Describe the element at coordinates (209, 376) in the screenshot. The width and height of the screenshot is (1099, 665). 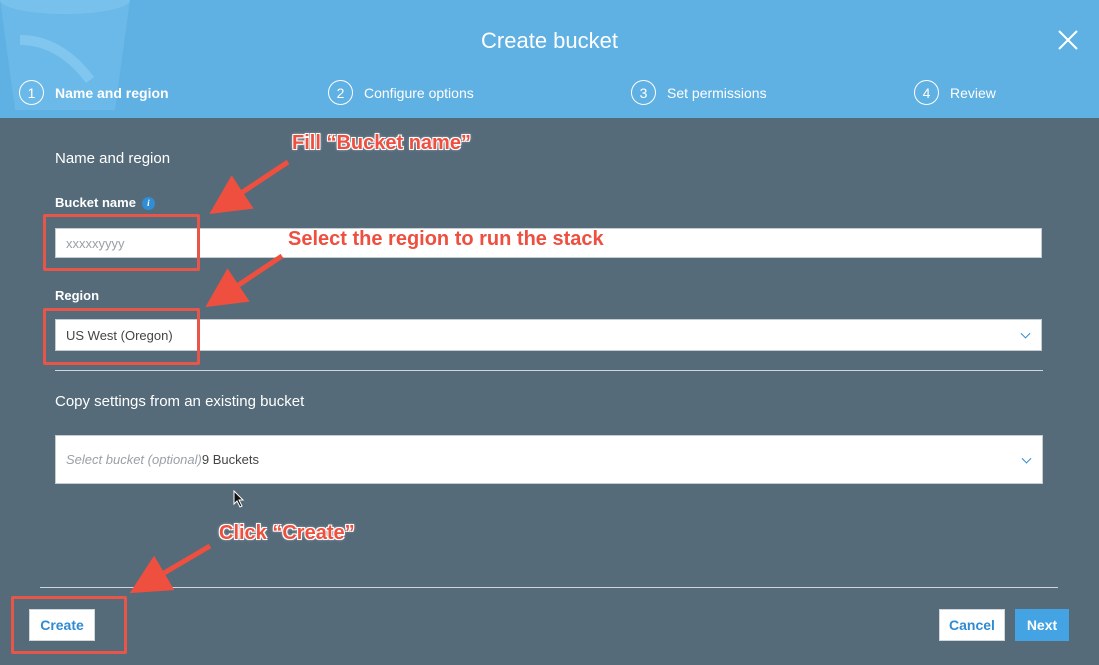
I see `annotation-arrows` at that location.